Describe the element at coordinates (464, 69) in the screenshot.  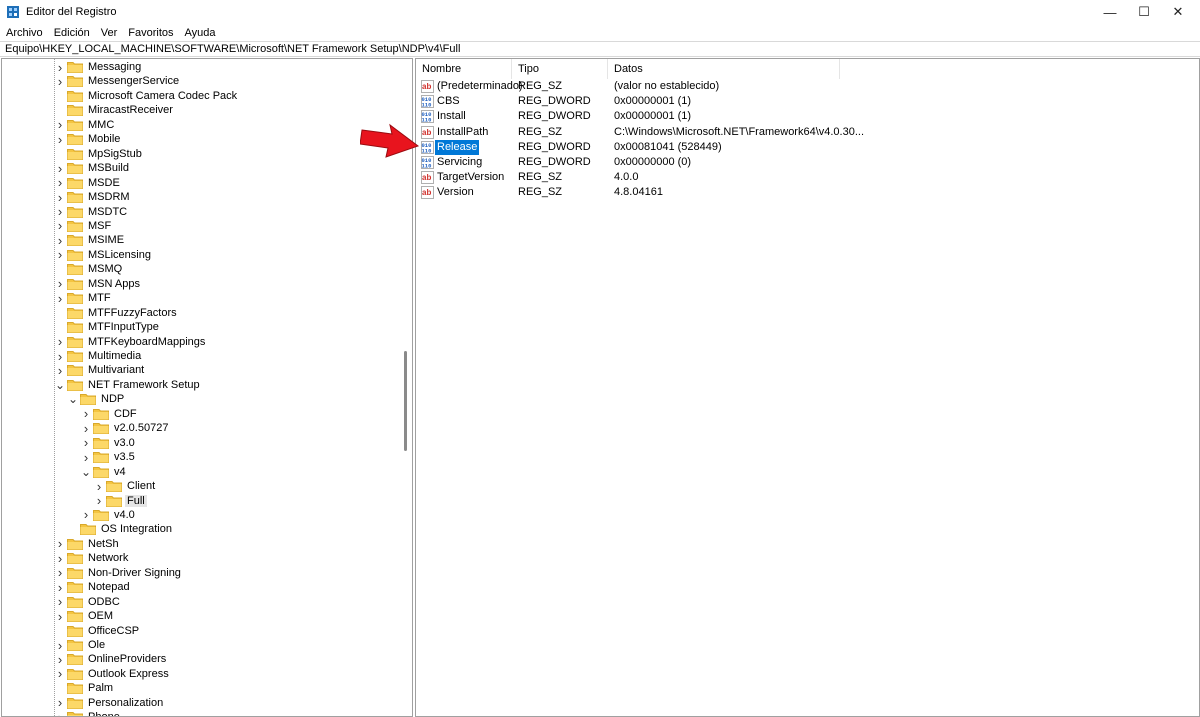
I see `column-header-nombre: Nombre` at that location.